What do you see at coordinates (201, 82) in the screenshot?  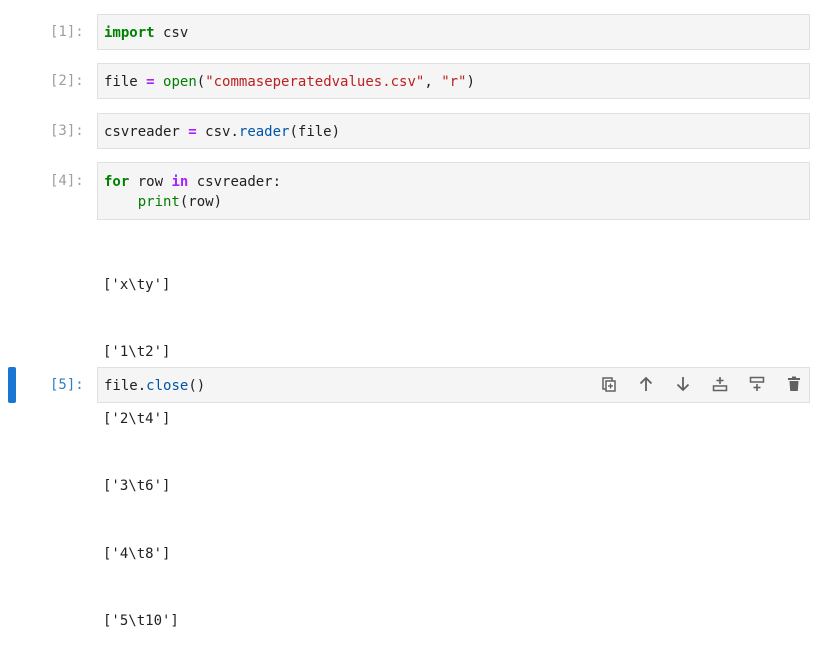 I see `code-text: (` at bounding box center [201, 82].